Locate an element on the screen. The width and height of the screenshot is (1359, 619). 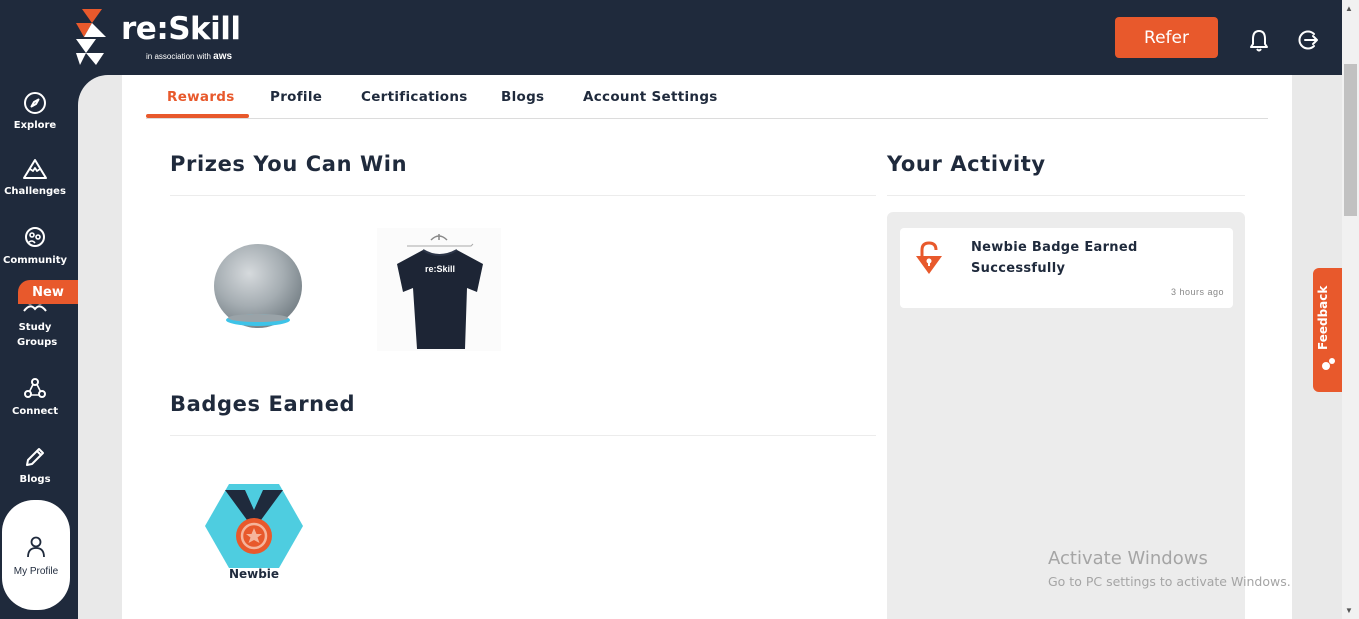
logo-sub-prefix: in association with is located at coordinates (178, 56).